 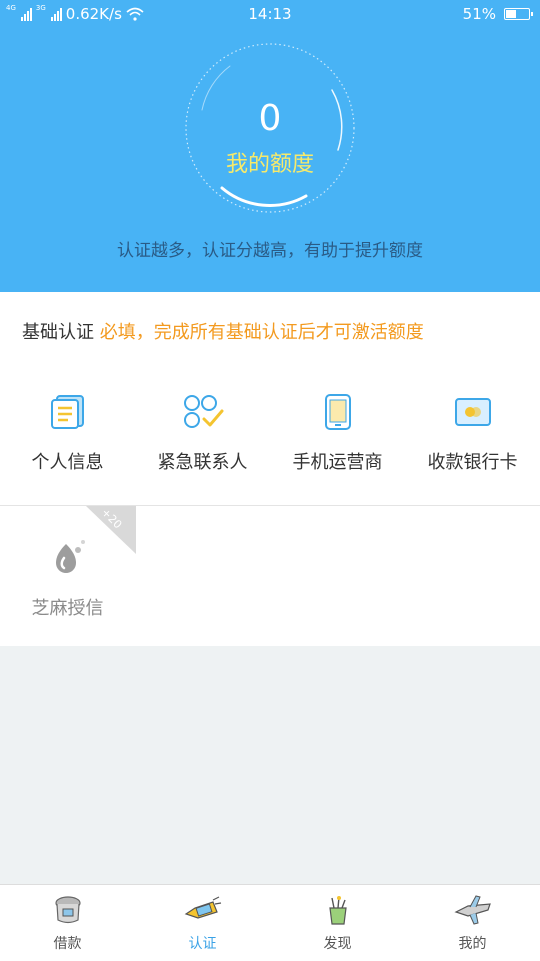 What do you see at coordinates (479, 14) in the screenshot?
I see `battery-percent: 51%` at bounding box center [479, 14].